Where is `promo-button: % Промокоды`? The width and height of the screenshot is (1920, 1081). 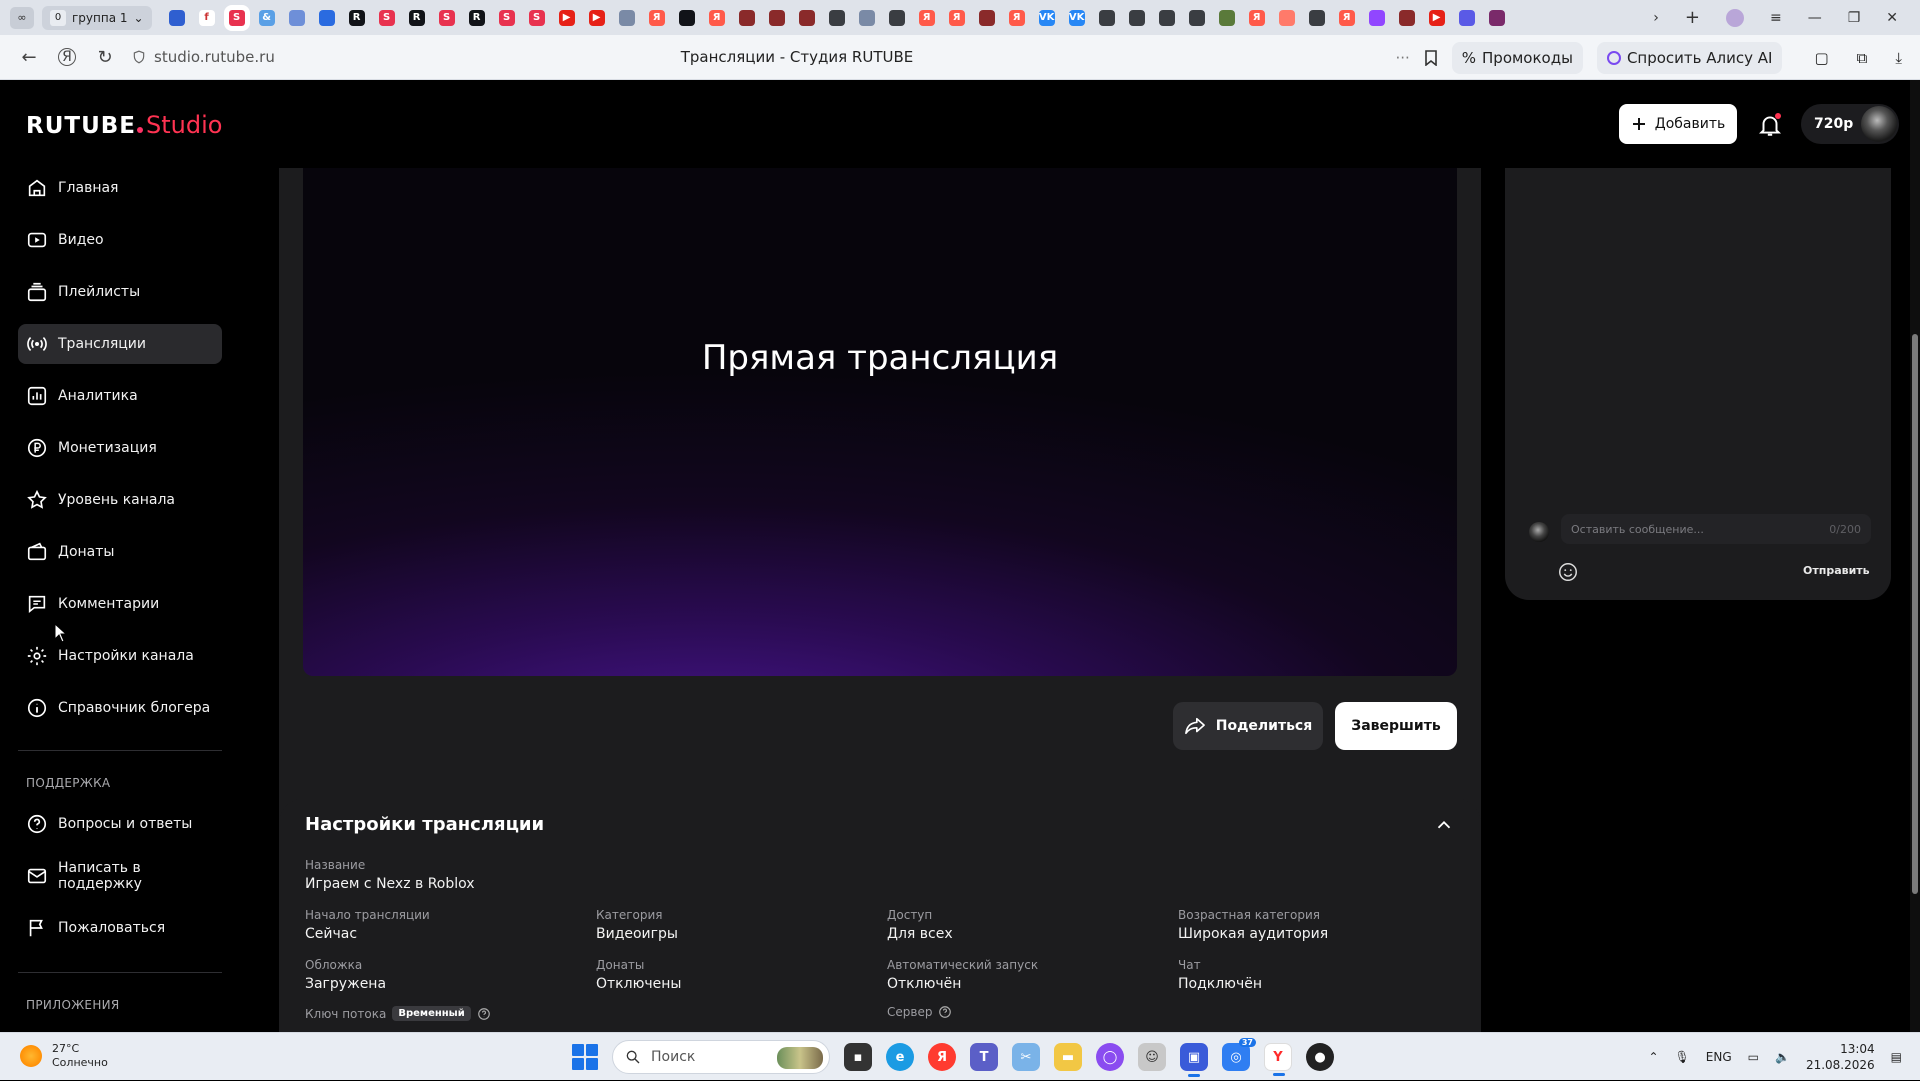
promo-button: % Промокоды is located at coordinates (1517, 57).